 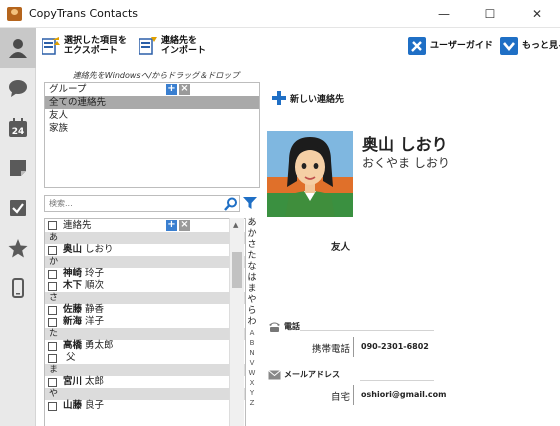 What do you see at coordinates (148, 46) in the screenshot?
I see `import-icon` at bounding box center [148, 46].